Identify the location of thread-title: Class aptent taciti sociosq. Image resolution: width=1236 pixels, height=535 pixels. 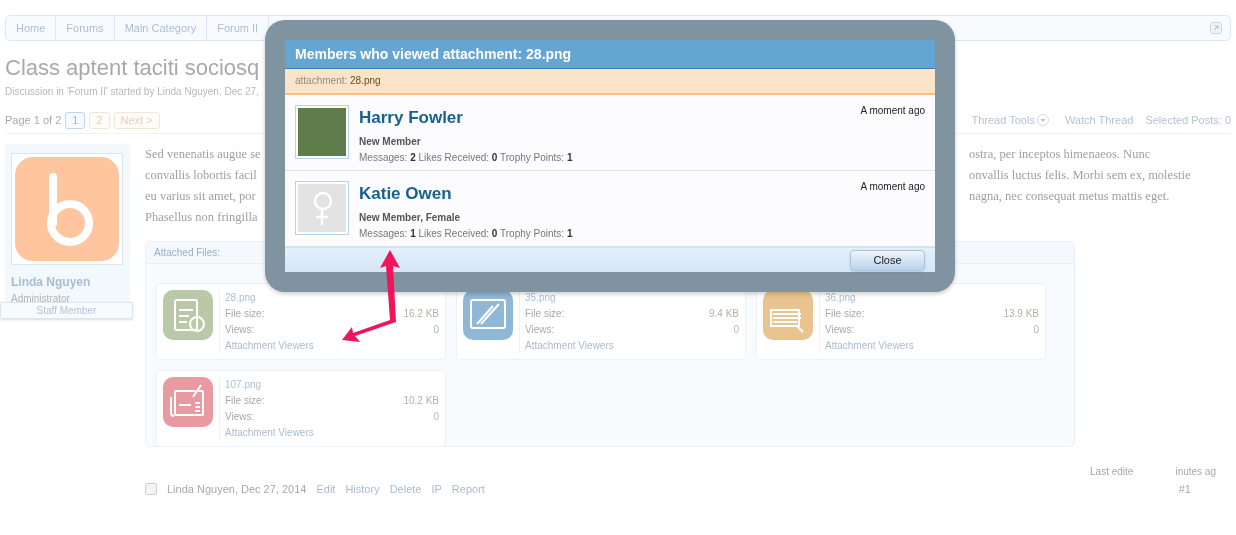
(132, 68).